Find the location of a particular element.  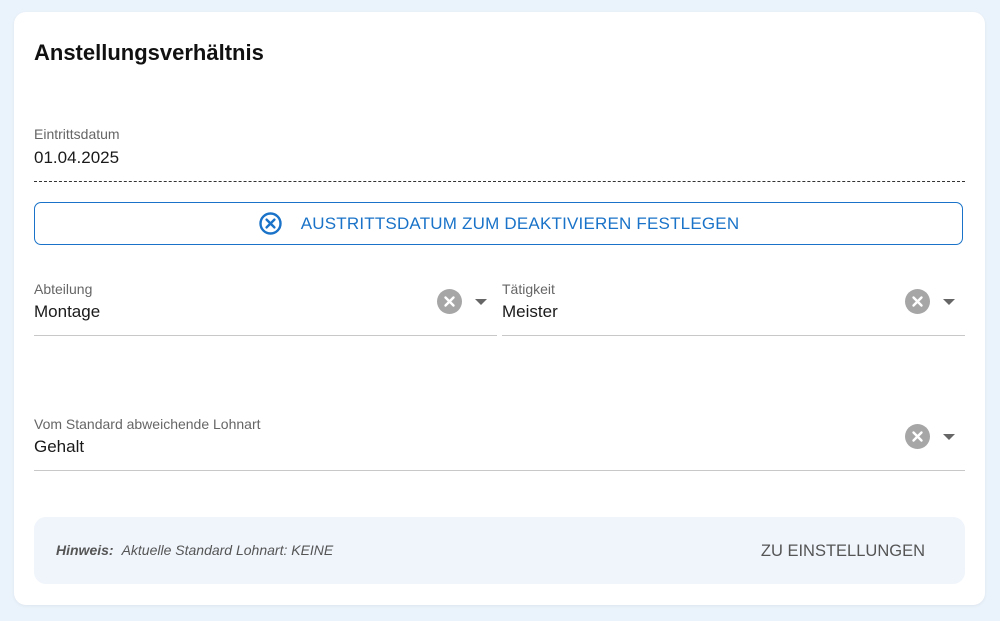

department-clear-icon is located at coordinates (449, 301).